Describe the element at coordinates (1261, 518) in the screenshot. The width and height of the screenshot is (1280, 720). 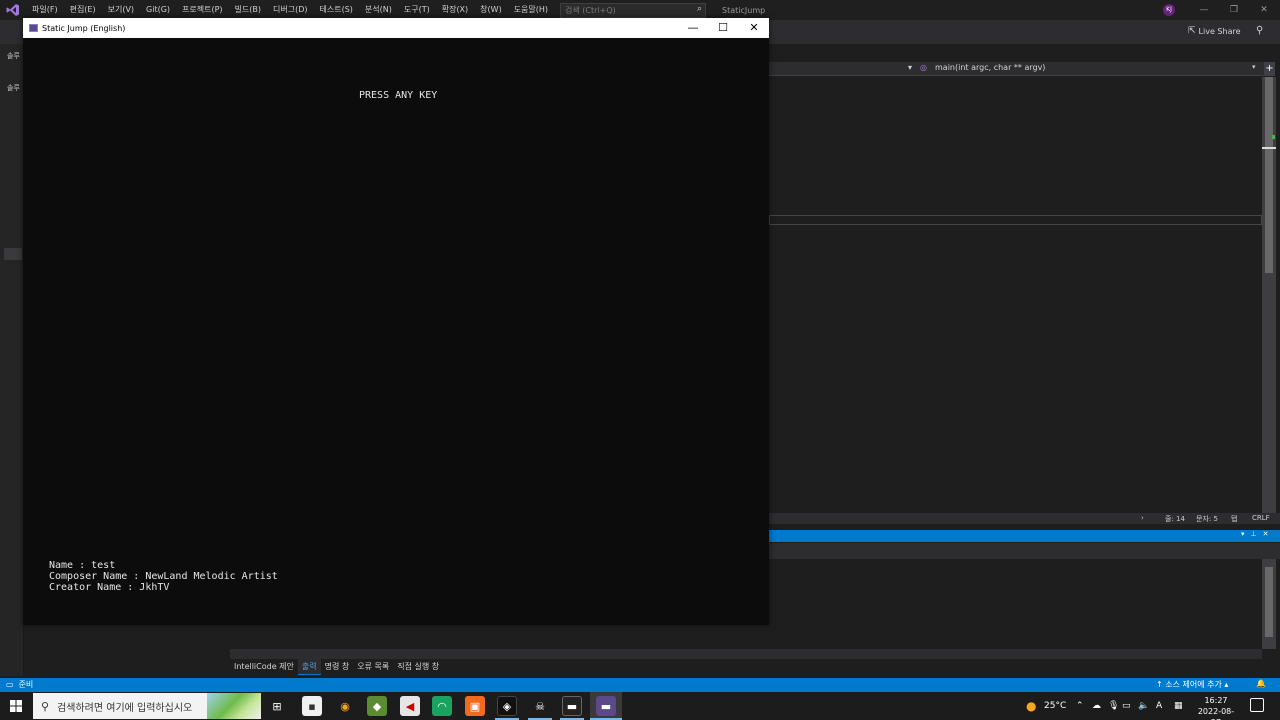
I see `eol-indicator: CRLF` at that location.